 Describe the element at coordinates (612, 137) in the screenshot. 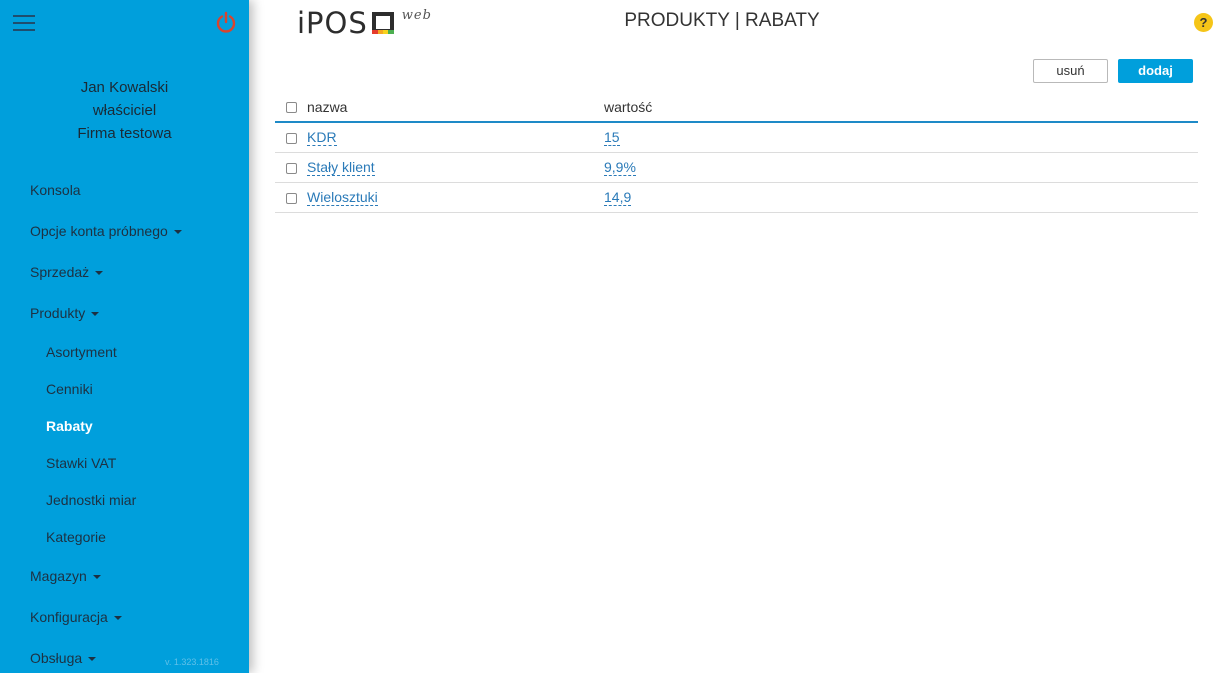

I see `row-value-link: 15` at that location.